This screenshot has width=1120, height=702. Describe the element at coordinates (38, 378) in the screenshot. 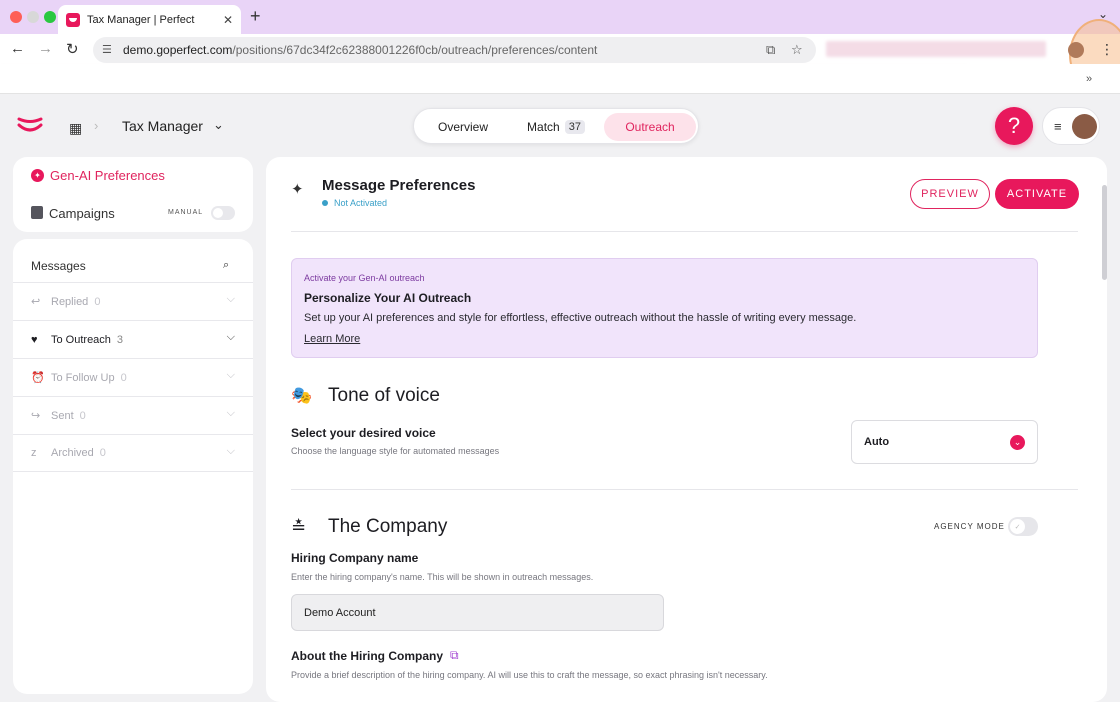

I see `alarm-icon: ⏰` at that location.